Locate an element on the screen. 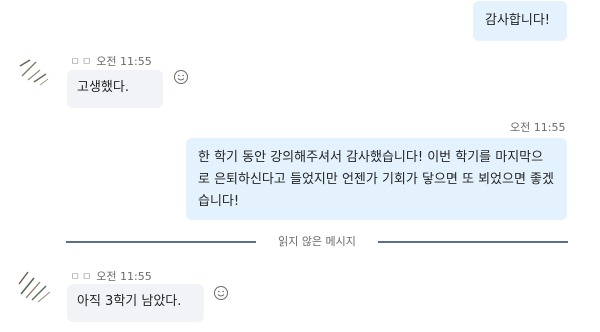 The height and width of the screenshot is (332, 600). incoming-message-bubble: 고생했다. is located at coordinates (115, 89).